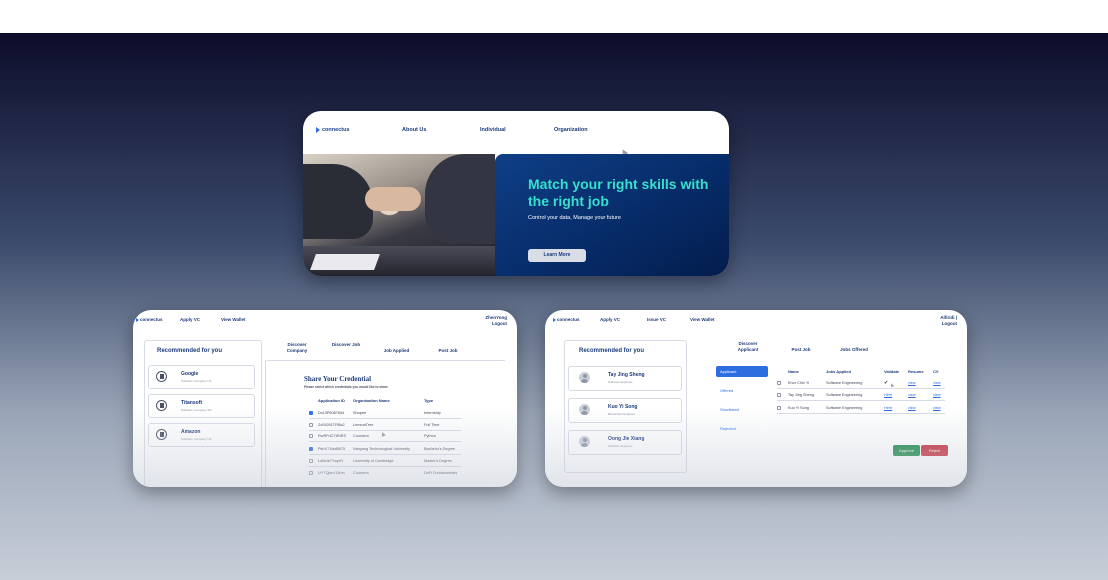 The height and width of the screenshot is (580, 1108). I want to click on company-card-amazon: Amazon Software Company US, so click(201, 435).